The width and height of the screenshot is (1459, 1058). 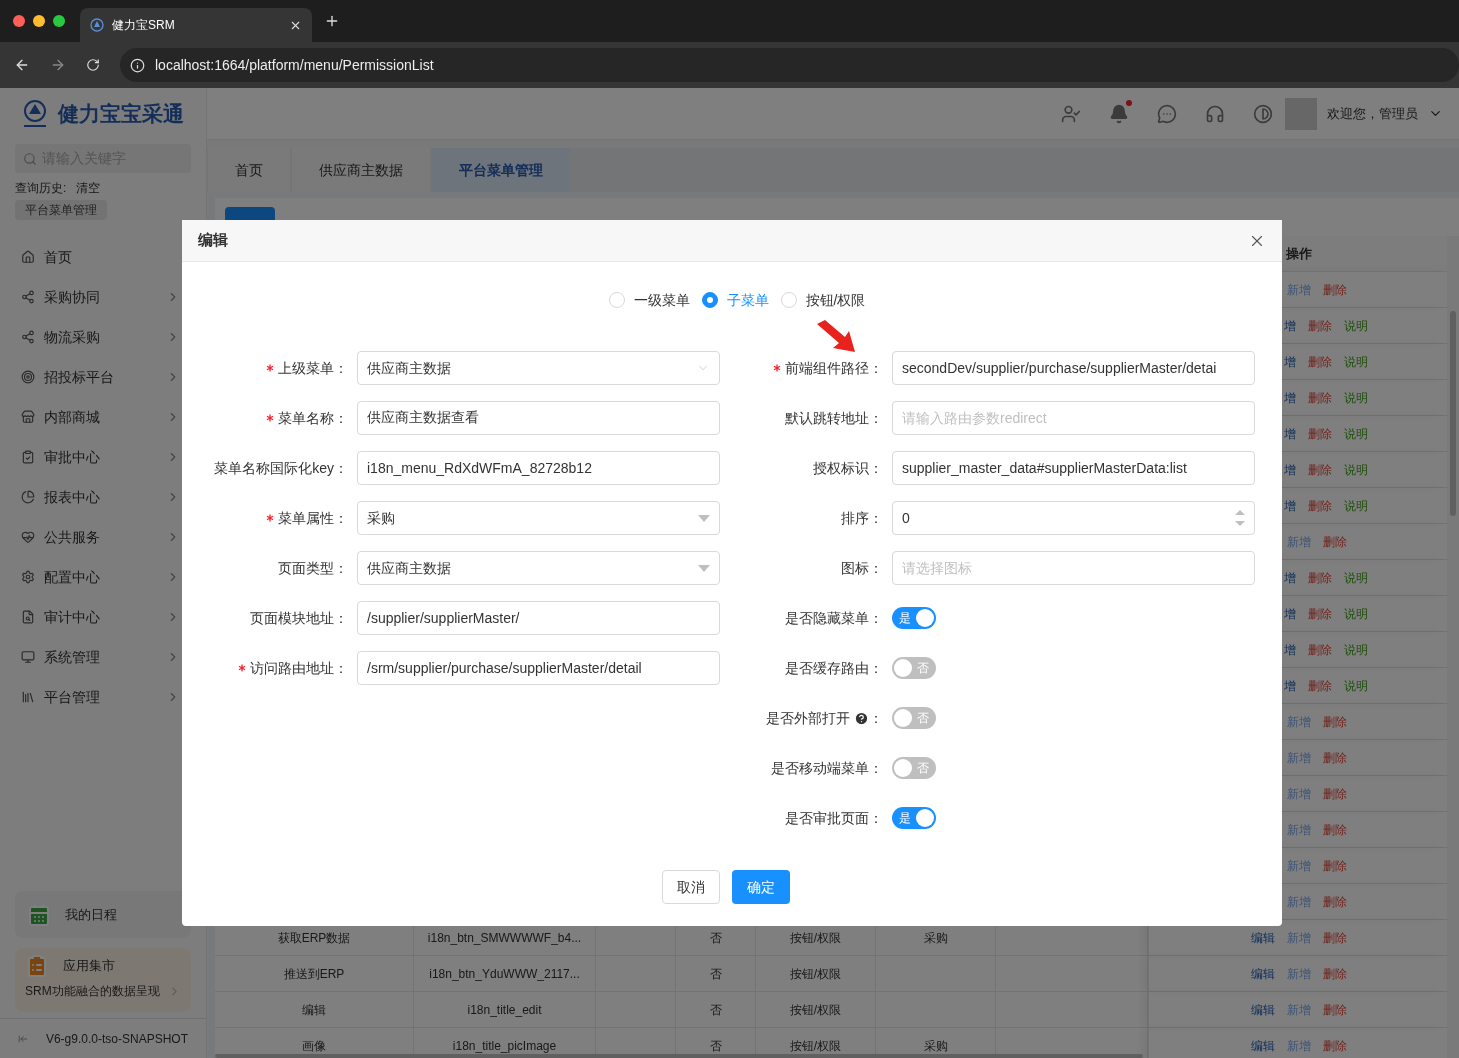 I want to click on page-tab: 首页, so click(x=249, y=170).